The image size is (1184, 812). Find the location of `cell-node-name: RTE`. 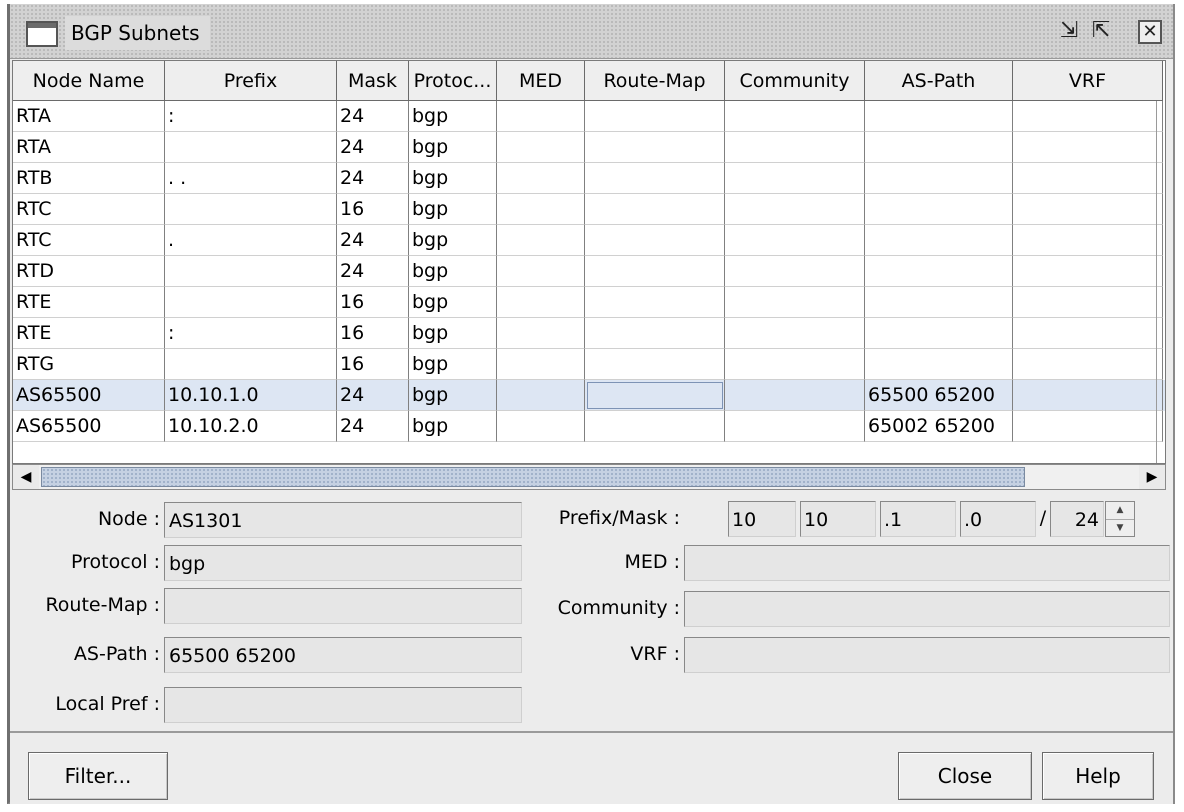

cell-node-name: RTE is located at coordinates (89, 302).